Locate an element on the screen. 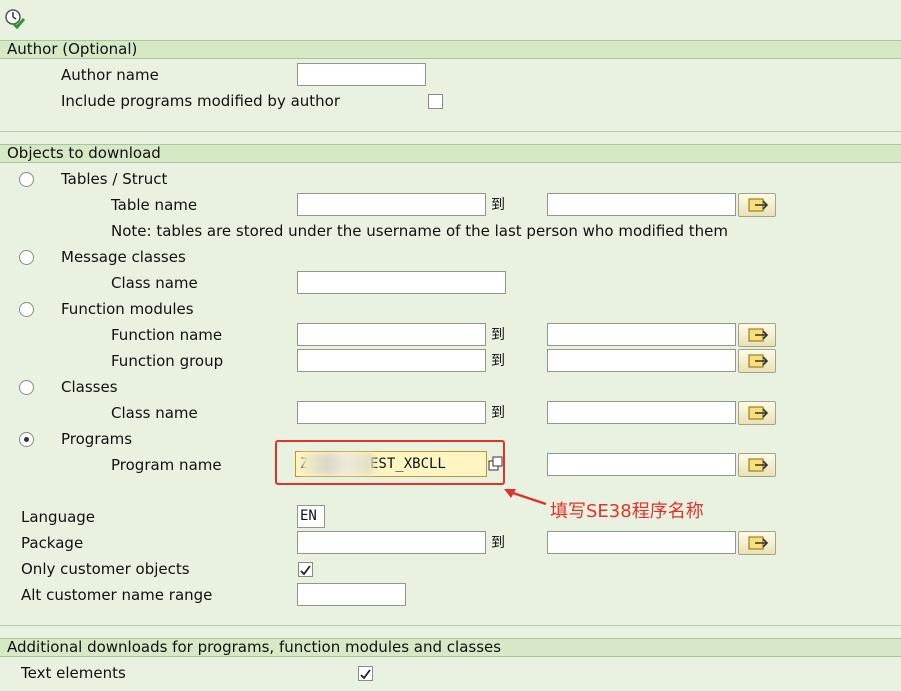 This screenshot has width=901, height=691. message-class-name-input is located at coordinates (401, 282).